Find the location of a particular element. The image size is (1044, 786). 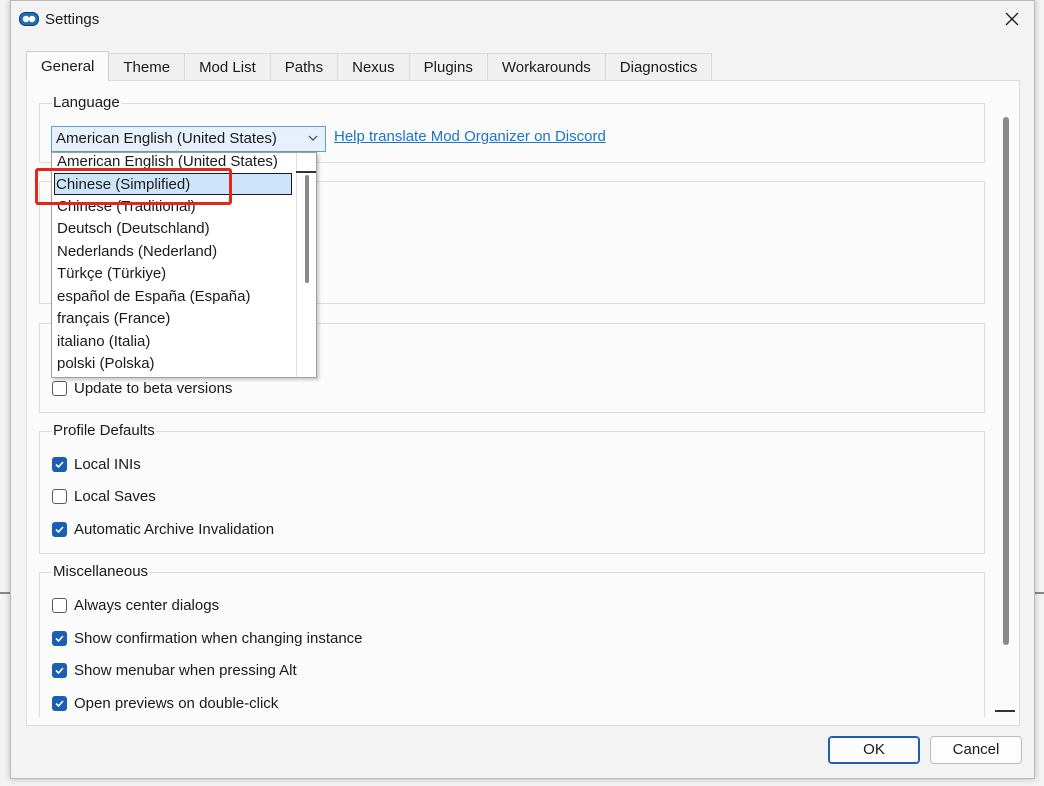

close-icon is located at coordinates (1012, 19).